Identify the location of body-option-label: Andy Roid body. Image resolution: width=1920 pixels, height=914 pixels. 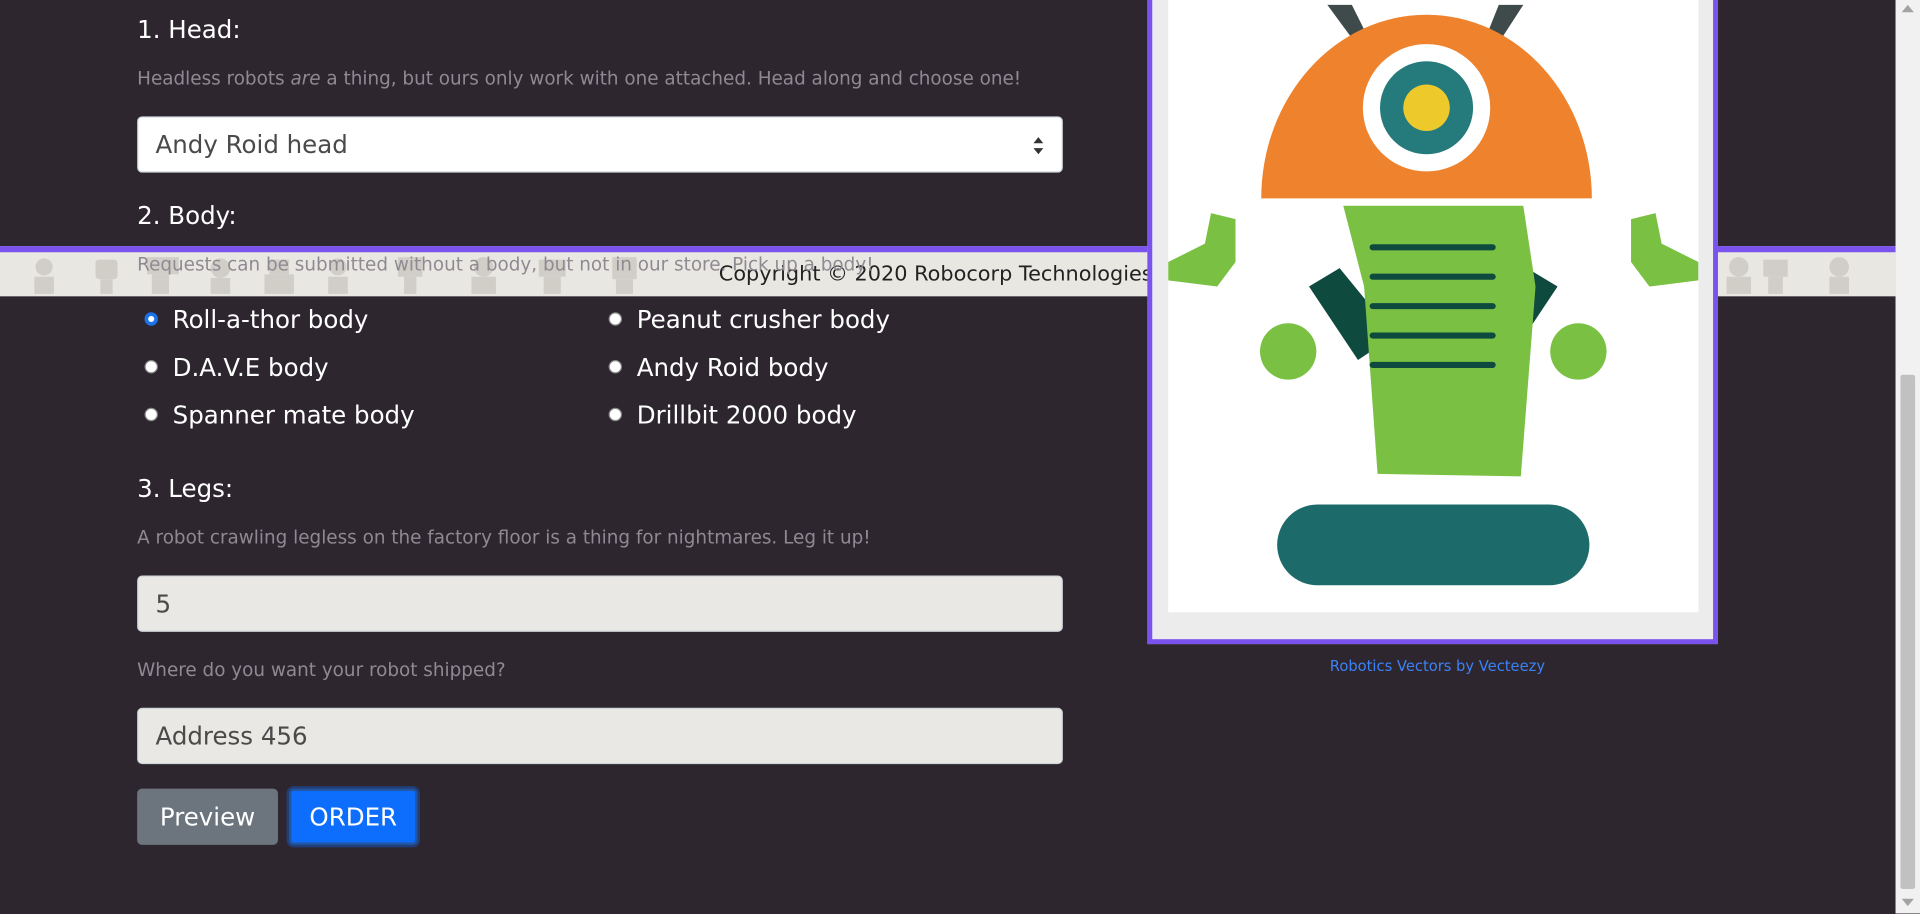
(732, 367).